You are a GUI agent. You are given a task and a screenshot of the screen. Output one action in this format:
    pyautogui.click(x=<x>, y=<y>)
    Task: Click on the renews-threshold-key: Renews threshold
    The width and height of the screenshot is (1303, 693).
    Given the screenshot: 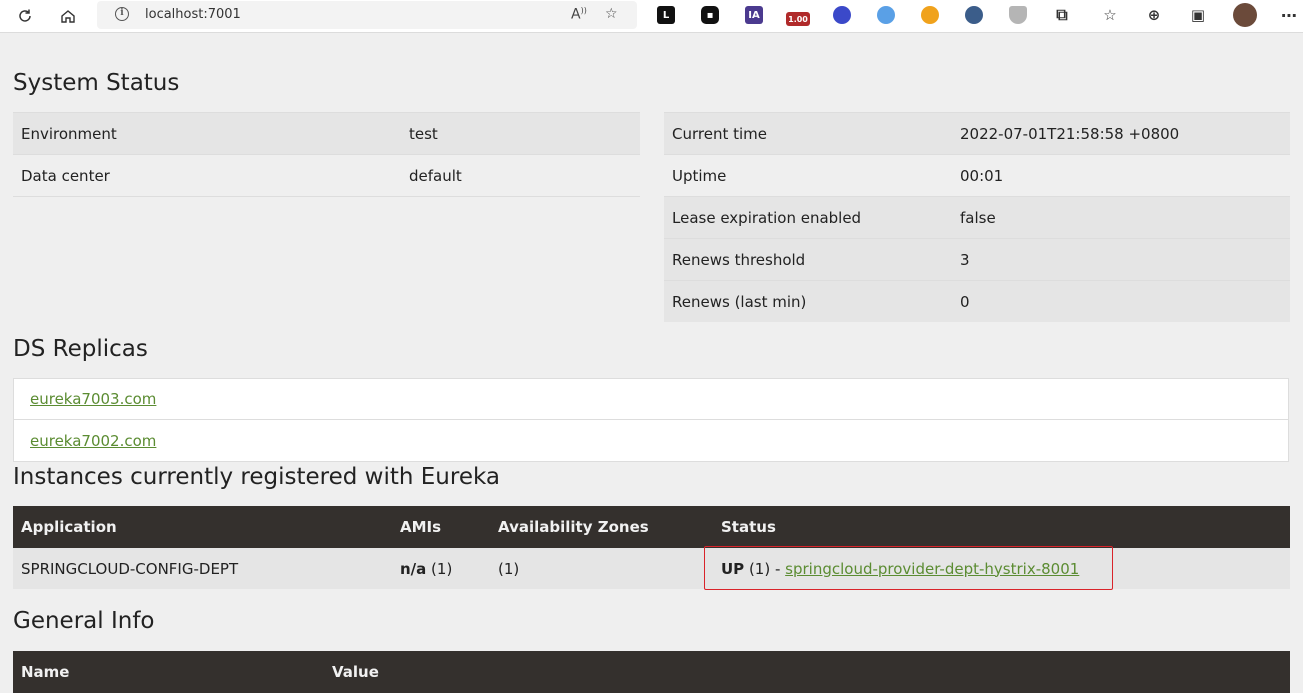 What is the action you would take?
    pyautogui.click(x=808, y=259)
    